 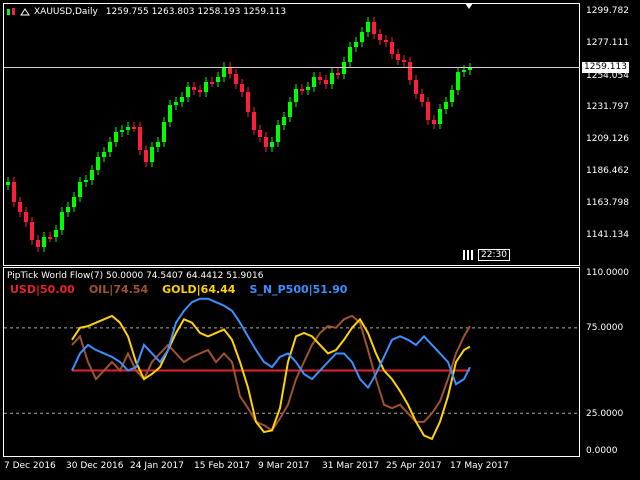 What do you see at coordinates (607, 203) in the screenshot?
I see `price-tick: 1163.798` at bounding box center [607, 203].